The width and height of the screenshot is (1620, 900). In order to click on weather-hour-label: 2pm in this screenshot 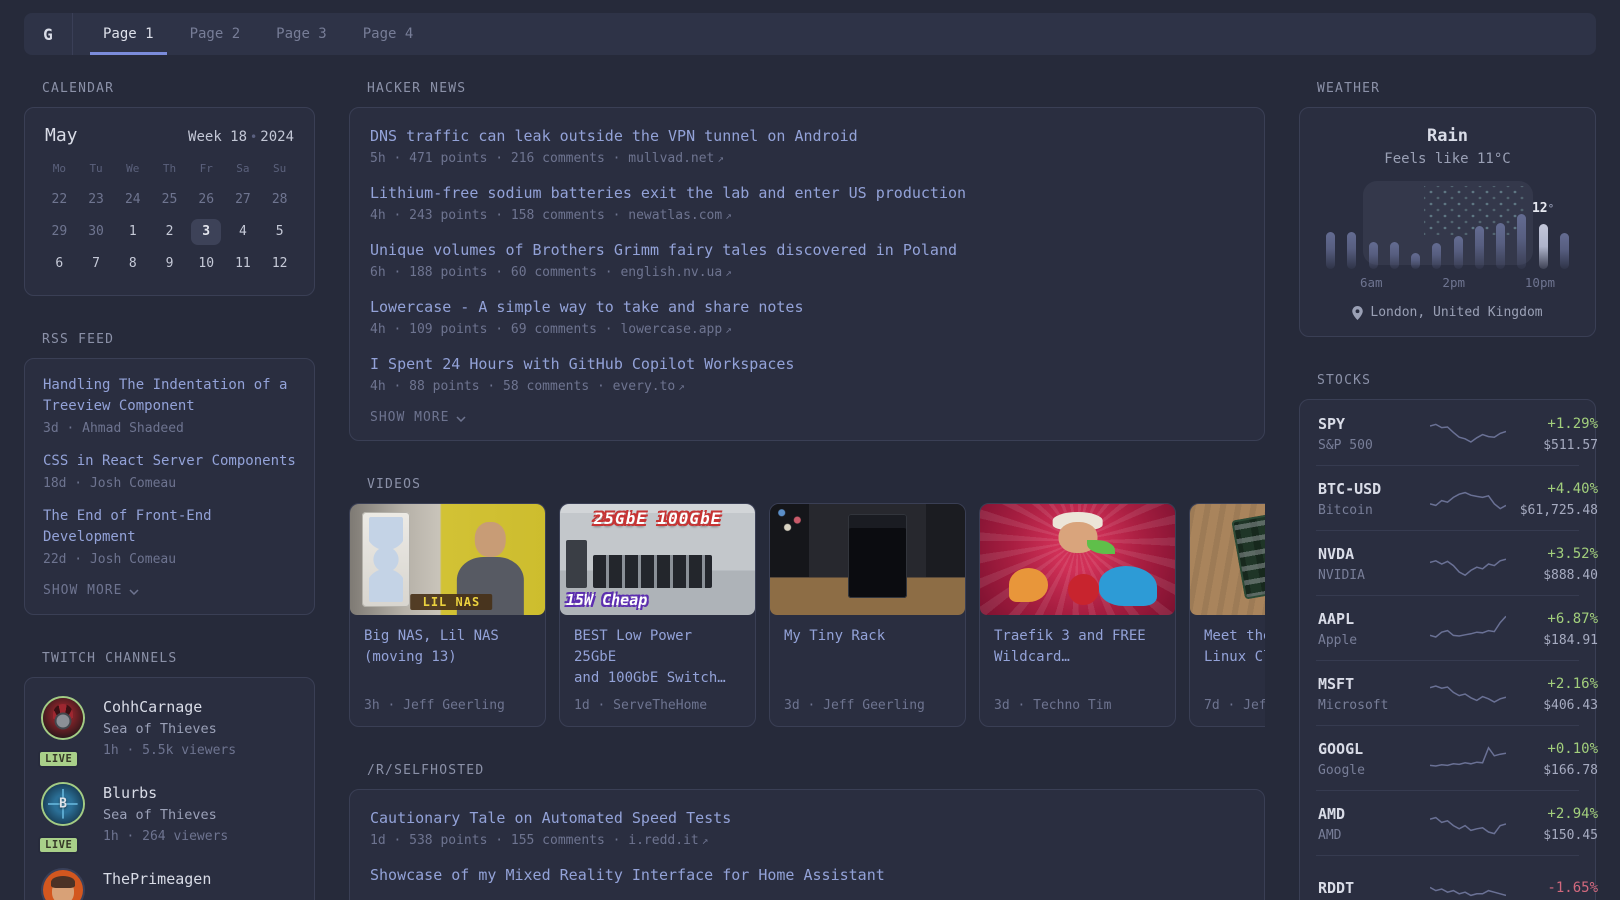, I will do `click(1453, 282)`.